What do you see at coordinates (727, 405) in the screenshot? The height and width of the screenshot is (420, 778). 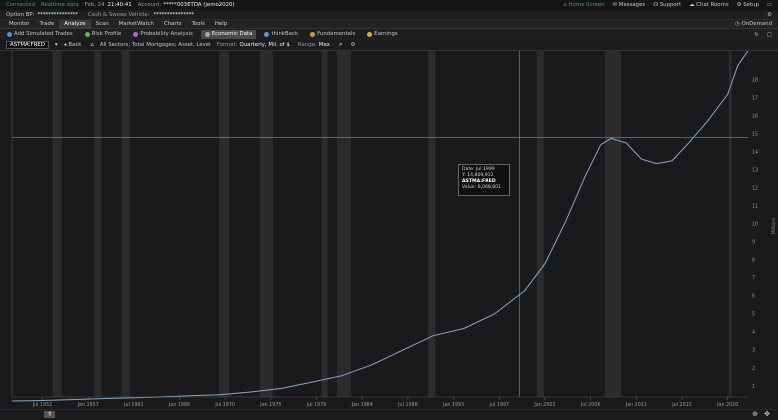 I see `x-tick-label: Jan 2020` at bounding box center [727, 405].